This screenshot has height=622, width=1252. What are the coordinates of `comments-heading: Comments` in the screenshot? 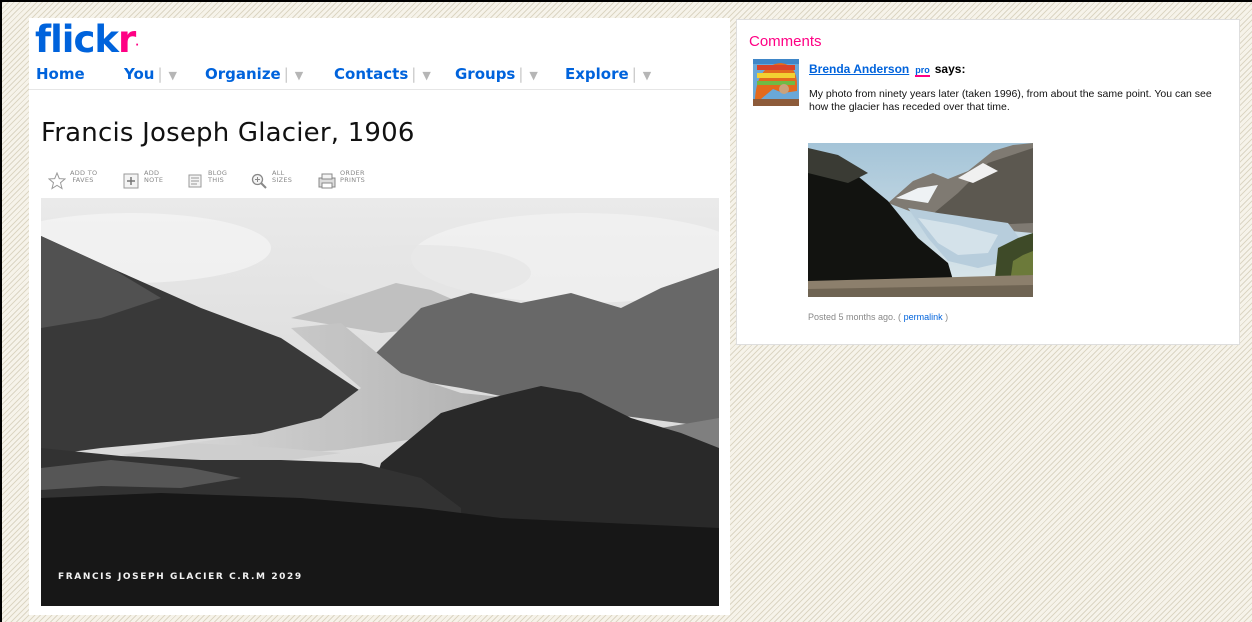 It's located at (785, 41).